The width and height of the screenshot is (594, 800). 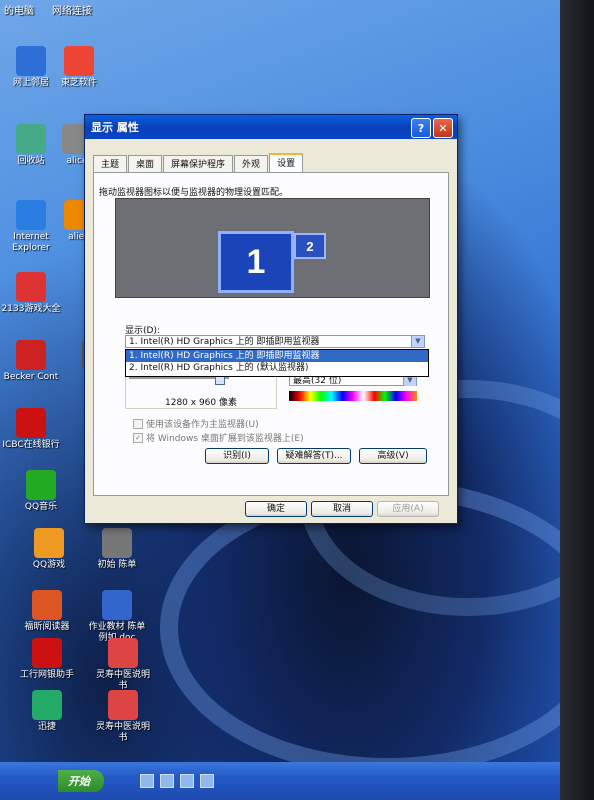 What do you see at coordinates (237, 456) in the screenshot?
I see `identify-button: 识别(I)` at bounding box center [237, 456].